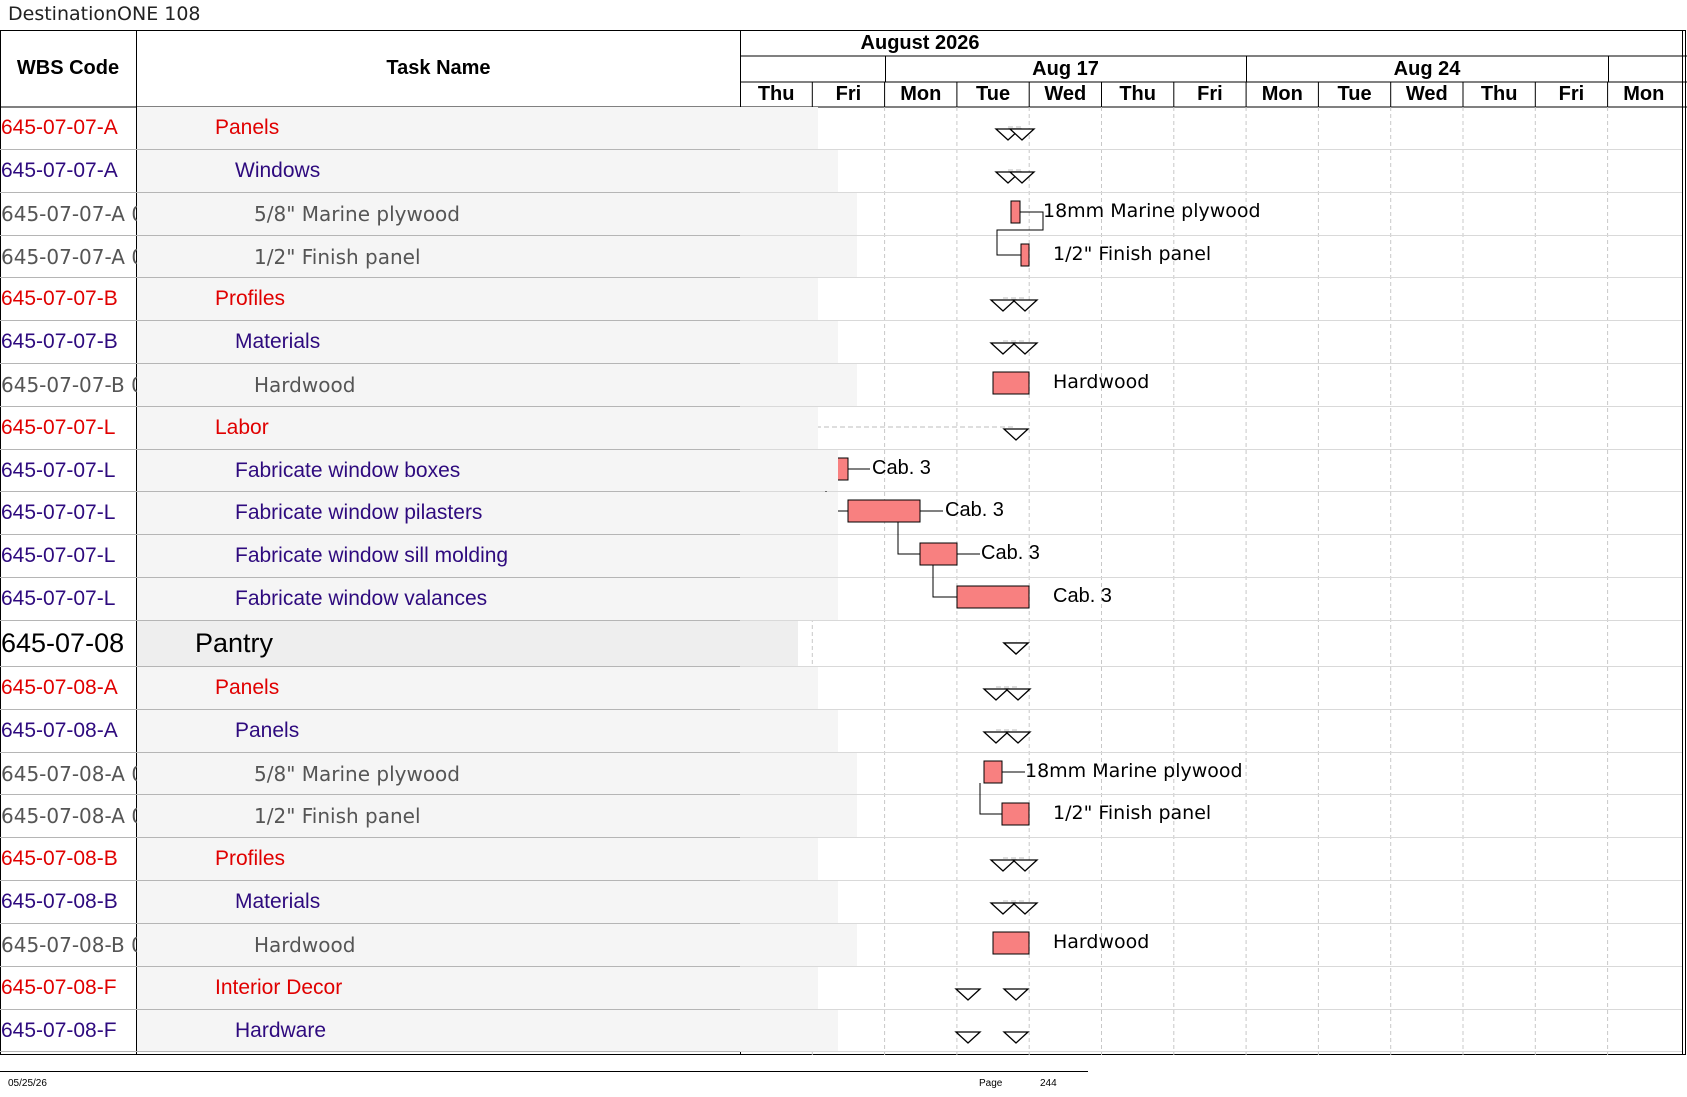 This screenshot has height=1097, width=1687. Describe the element at coordinates (487, 171) in the screenshot. I see `task-name-cell: Windows` at that location.